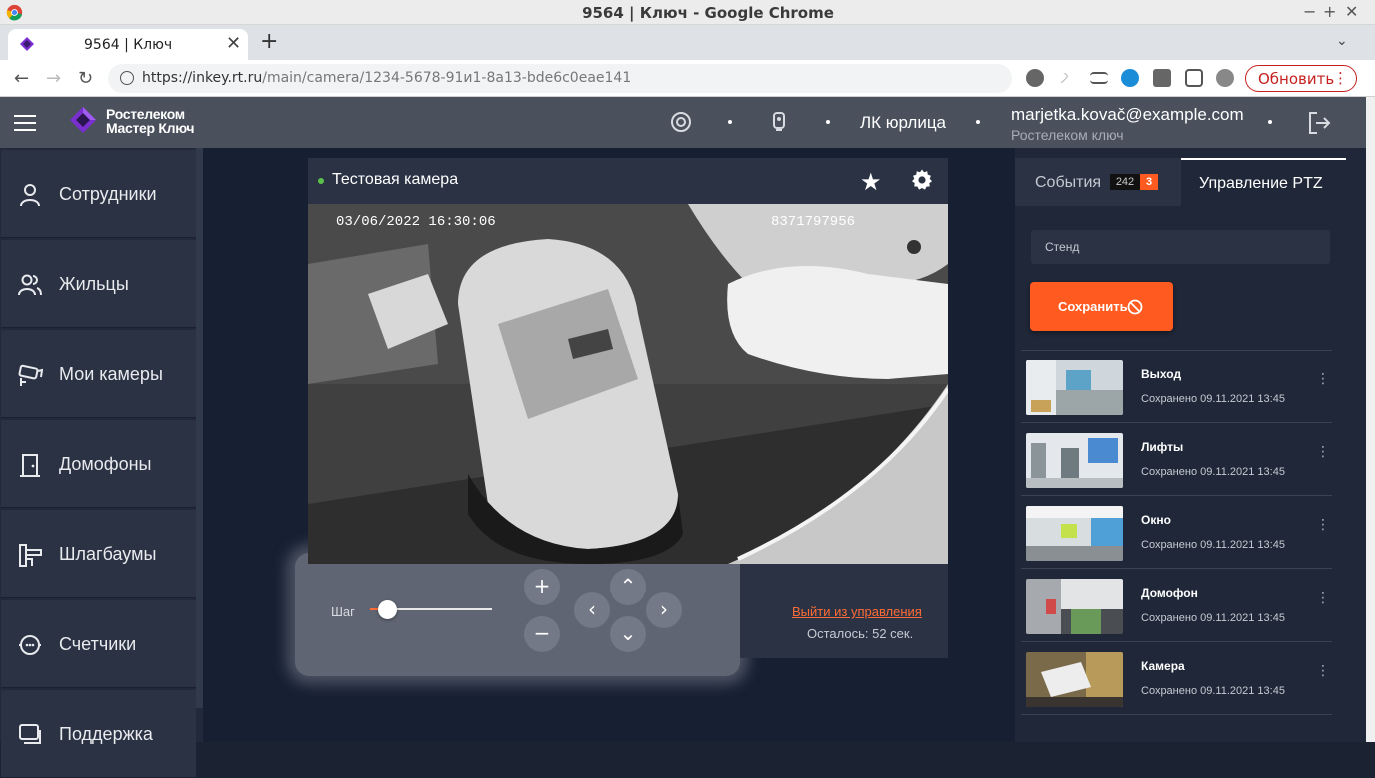 The image size is (1375, 778). I want to click on sidebar-item-barriers: Шлагбаумы, so click(98, 554).